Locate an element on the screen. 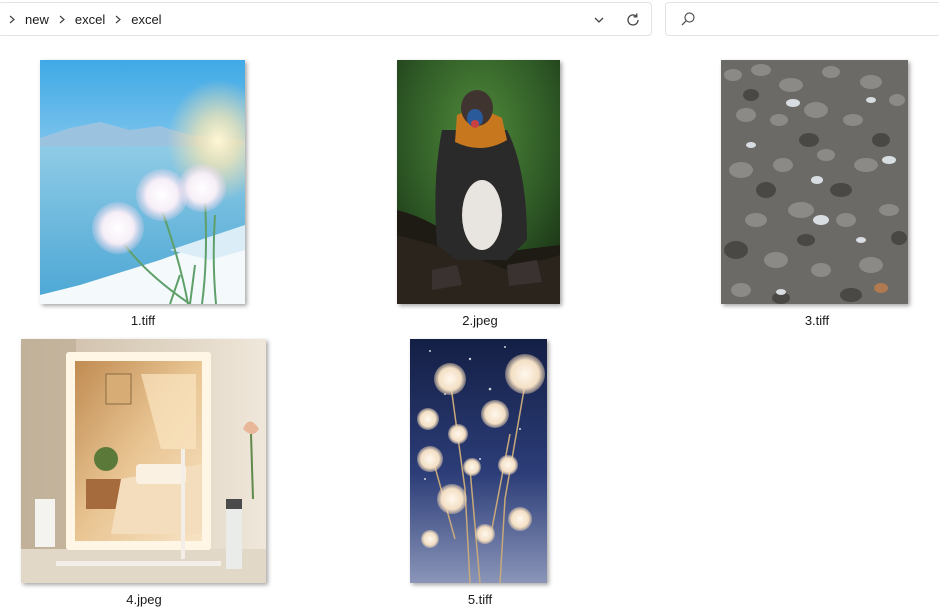 Image resolution: width=939 pixels, height=609 pixels. breadcrumb: new excel excel is located at coordinates (86, 19).